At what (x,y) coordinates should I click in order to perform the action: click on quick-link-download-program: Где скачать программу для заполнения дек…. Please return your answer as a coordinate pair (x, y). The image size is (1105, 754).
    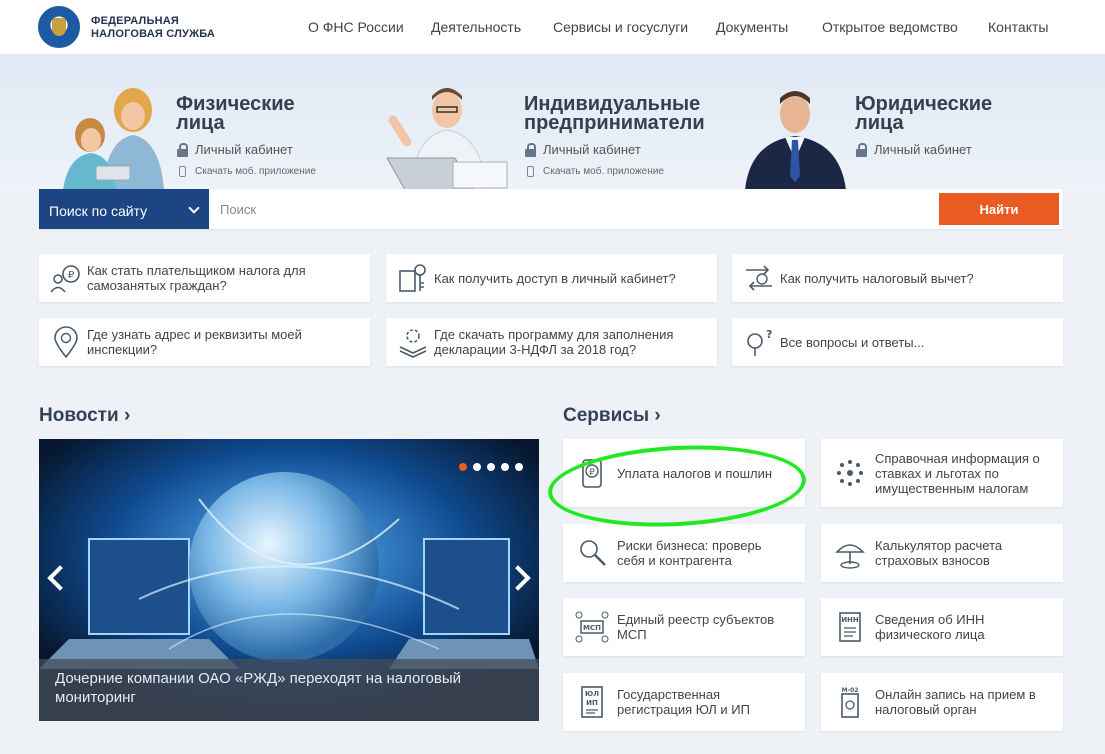
    Looking at the image, I should click on (551, 342).